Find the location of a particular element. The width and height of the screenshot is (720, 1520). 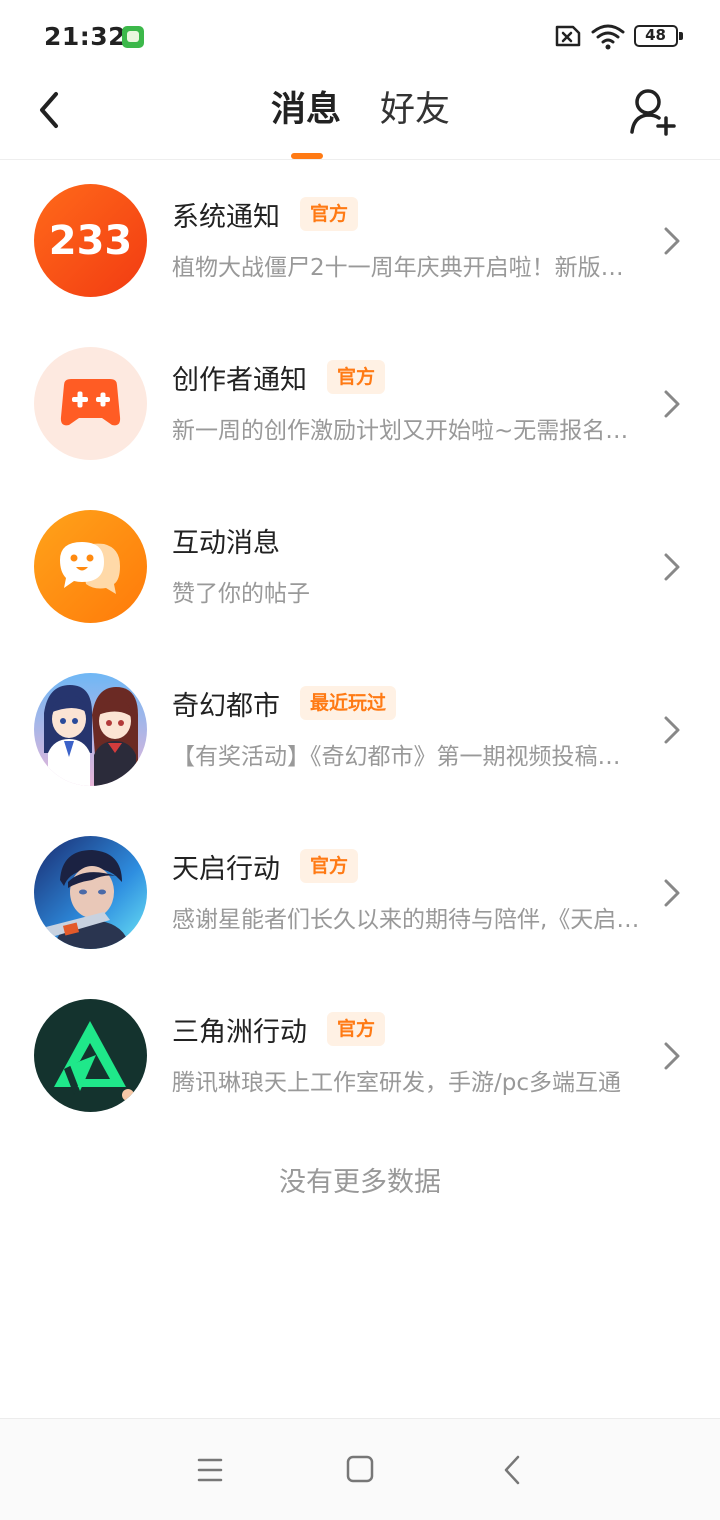

chevron-left-icon is located at coordinates (49, 110).